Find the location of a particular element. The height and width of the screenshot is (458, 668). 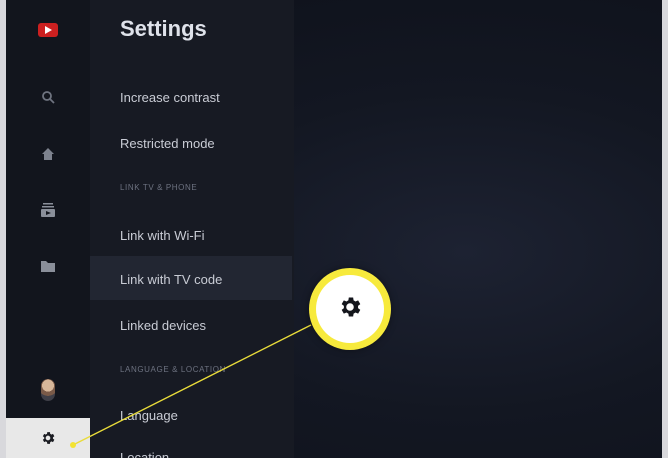

gear-icon is located at coordinates (350, 309).